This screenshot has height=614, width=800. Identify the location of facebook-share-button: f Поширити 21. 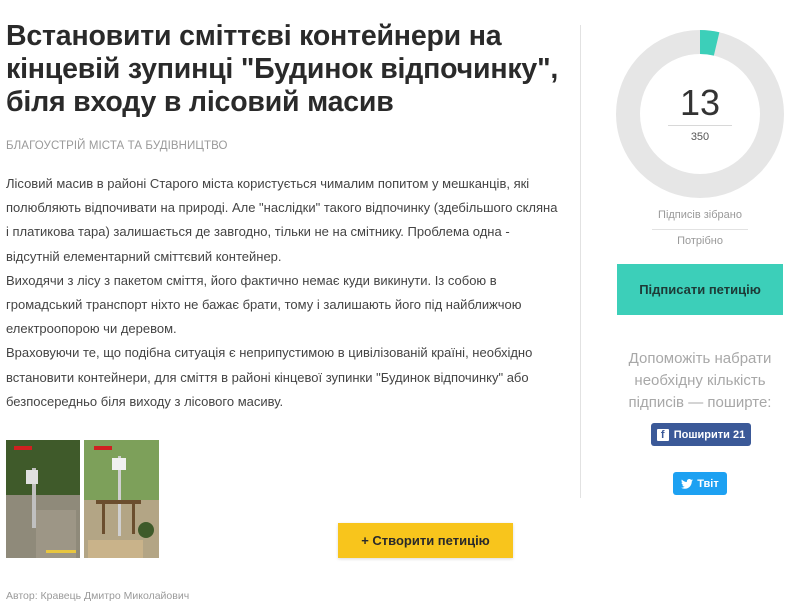
(701, 434).